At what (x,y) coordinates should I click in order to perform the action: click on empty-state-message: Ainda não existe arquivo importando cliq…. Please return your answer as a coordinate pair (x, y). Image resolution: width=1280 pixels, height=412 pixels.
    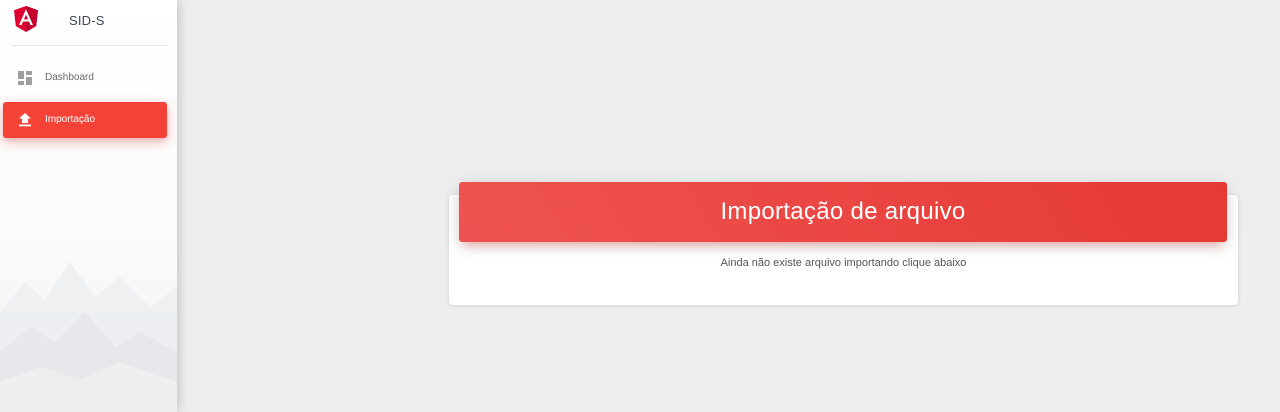
    Looking at the image, I should click on (843, 263).